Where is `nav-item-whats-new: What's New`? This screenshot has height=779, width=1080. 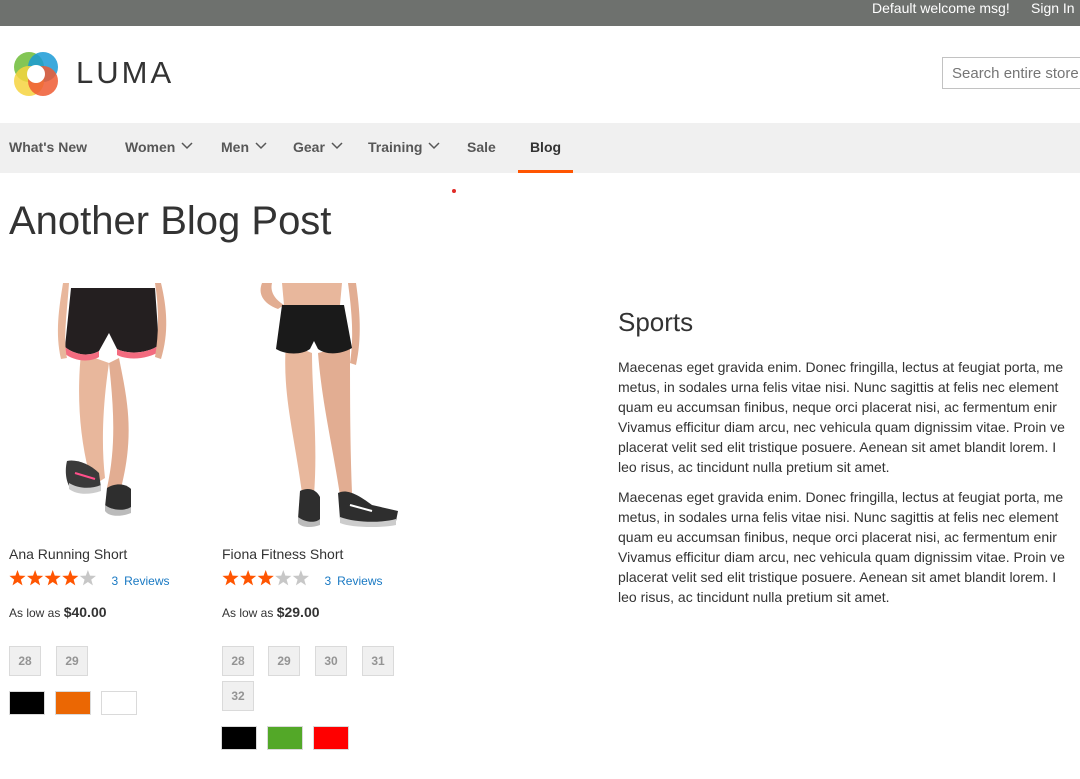
nav-item-whats-new: What's New is located at coordinates (48, 148).